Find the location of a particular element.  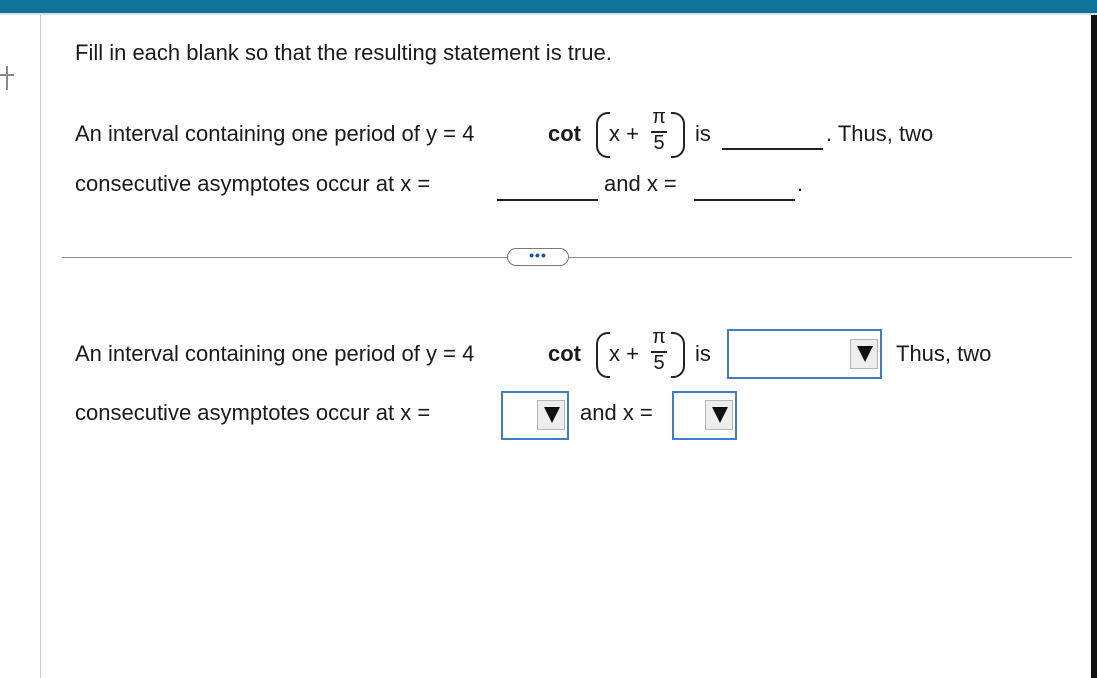

top-bar-accent is located at coordinates (548, 14).